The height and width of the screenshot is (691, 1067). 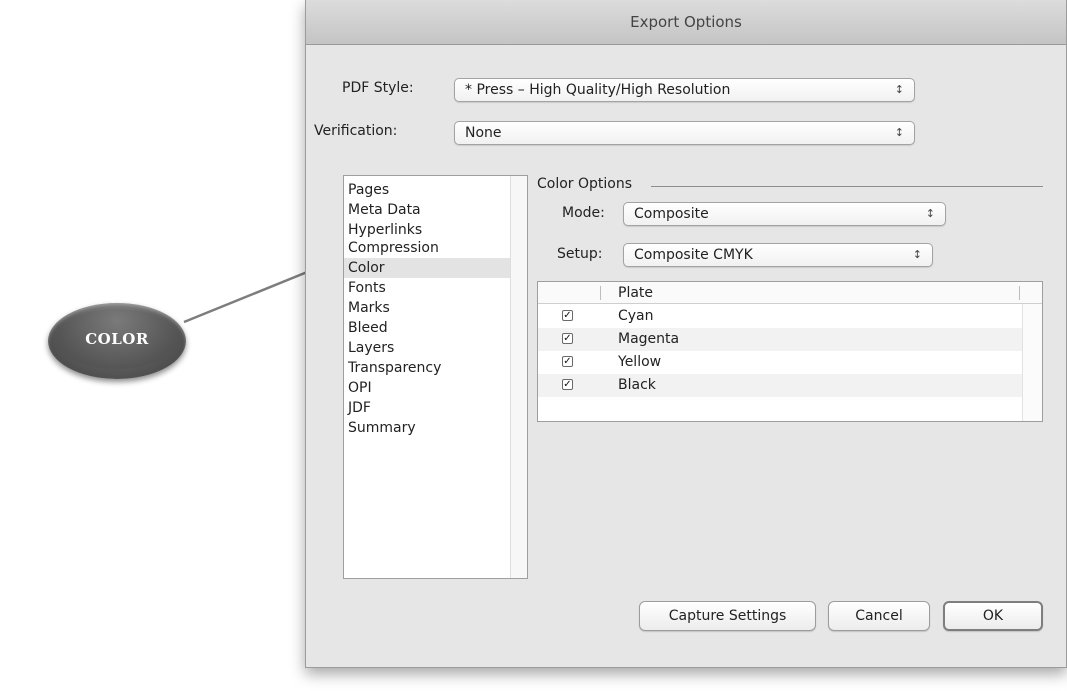 I want to click on color-callout-badge: COLOR, so click(x=117, y=341).